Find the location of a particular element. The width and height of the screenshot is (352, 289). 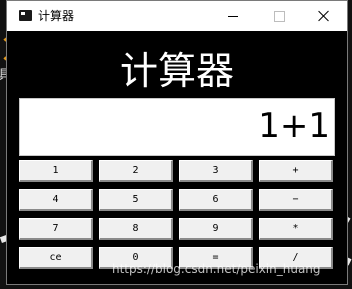

key-equals: = is located at coordinates (216, 258).